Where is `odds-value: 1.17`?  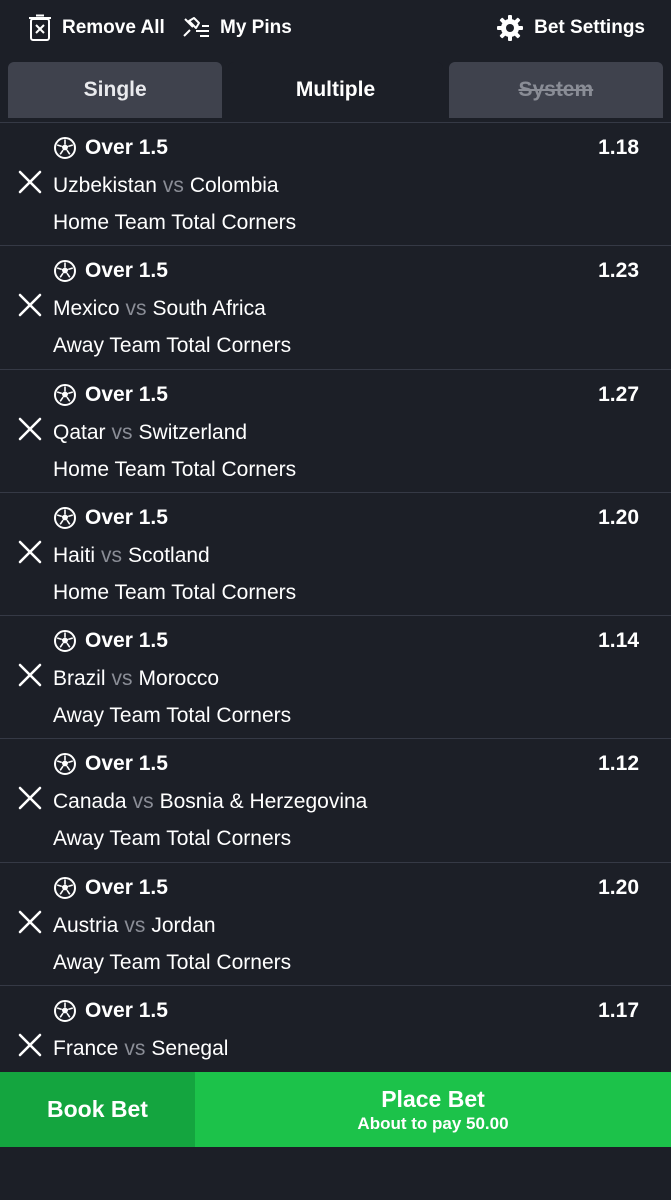 odds-value: 1.17 is located at coordinates (618, 1011).